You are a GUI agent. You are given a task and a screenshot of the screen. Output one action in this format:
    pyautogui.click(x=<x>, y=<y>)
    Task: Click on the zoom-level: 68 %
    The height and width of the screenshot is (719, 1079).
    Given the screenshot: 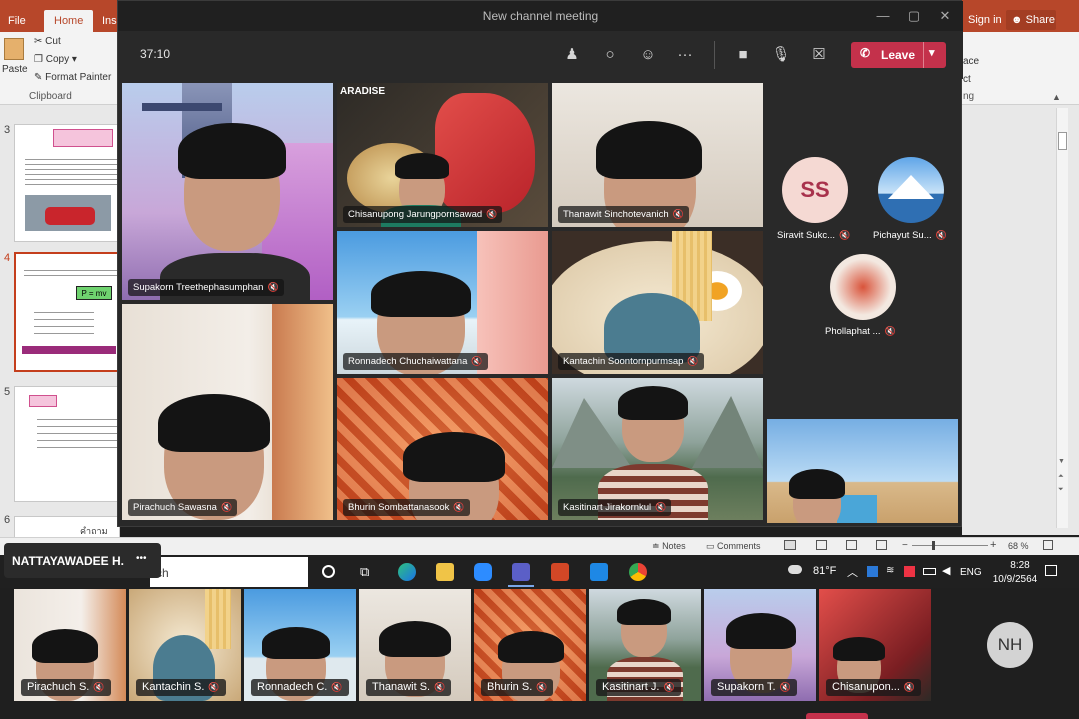 What is the action you would take?
    pyautogui.click(x=1018, y=546)
    